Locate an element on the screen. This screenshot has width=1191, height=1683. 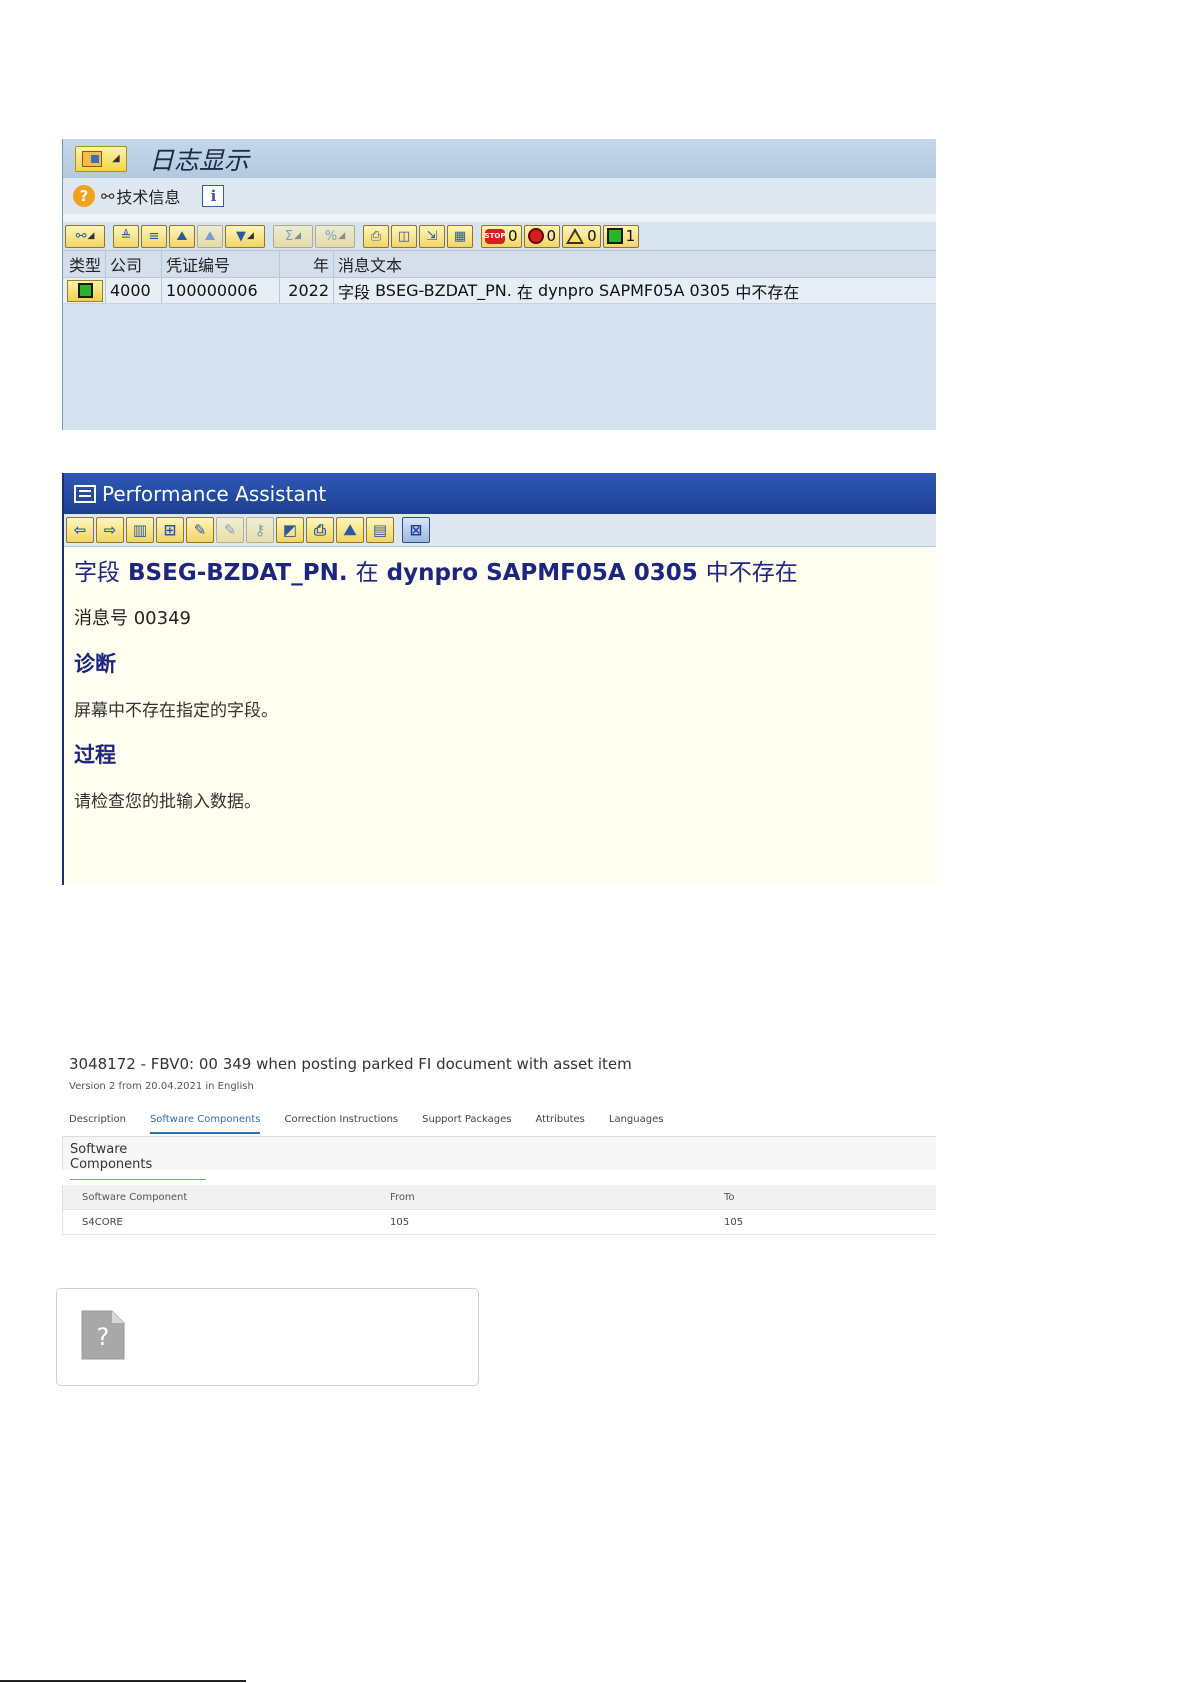
settings-icon: ◩ is located at coordinates (290, 530).